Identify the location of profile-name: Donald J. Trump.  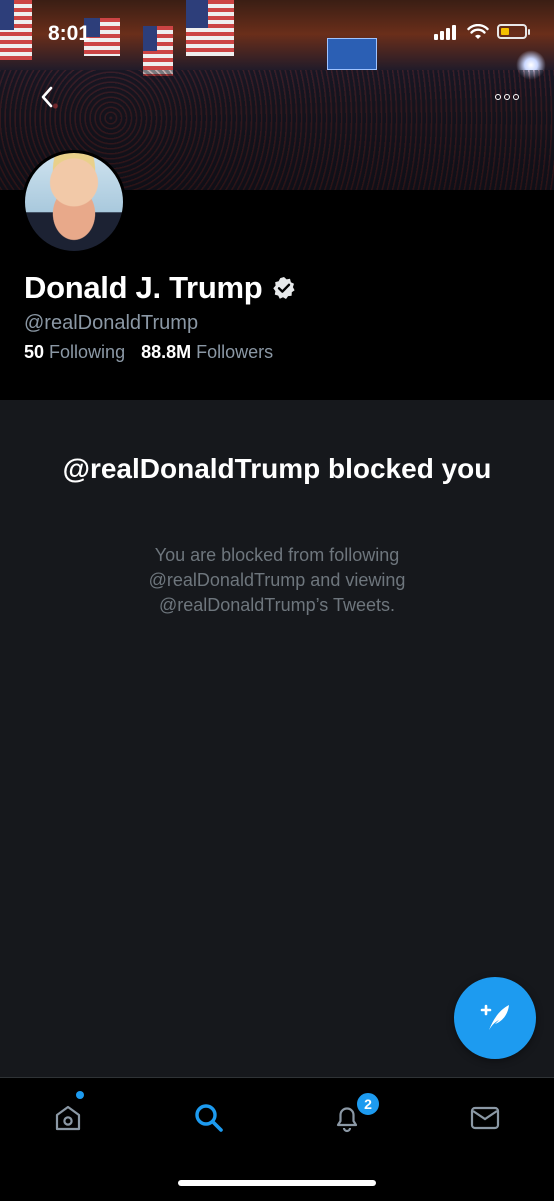
(143, 287).